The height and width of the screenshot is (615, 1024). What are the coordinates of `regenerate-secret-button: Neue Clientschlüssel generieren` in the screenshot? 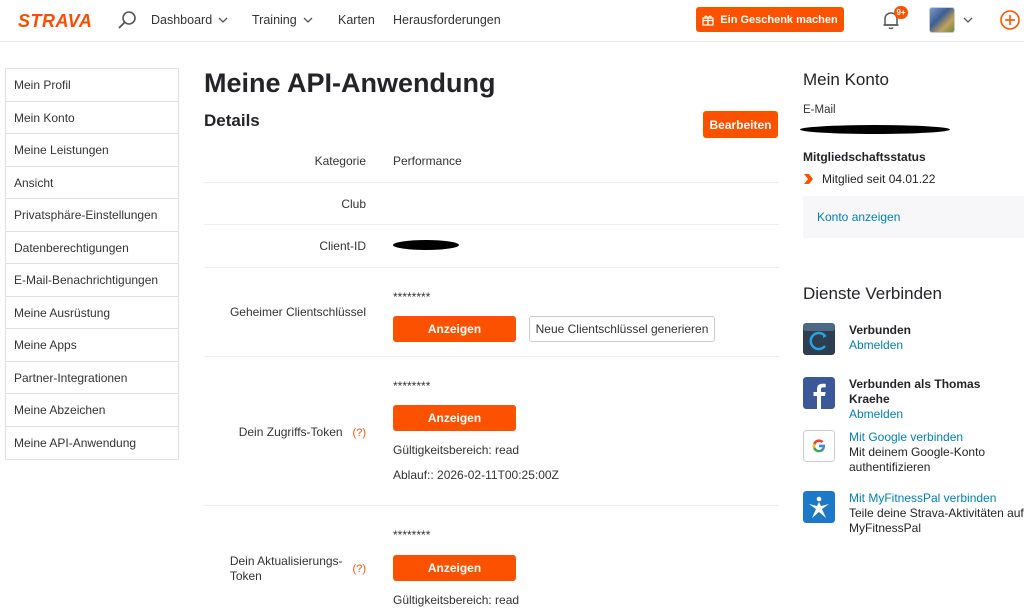 It's located at (622, 329).